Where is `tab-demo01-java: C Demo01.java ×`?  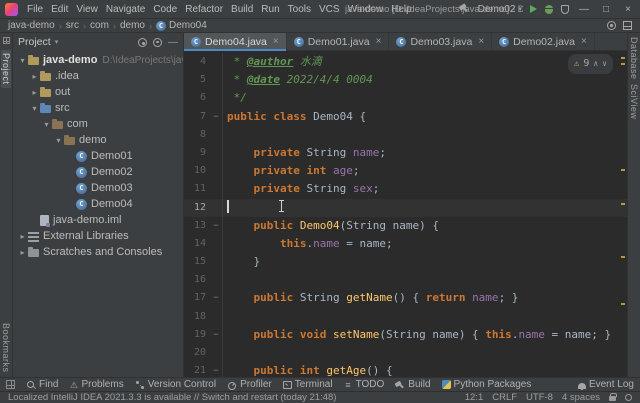
tab-demo01-java: C Demo01.java × is located at coordinates (338, 41).